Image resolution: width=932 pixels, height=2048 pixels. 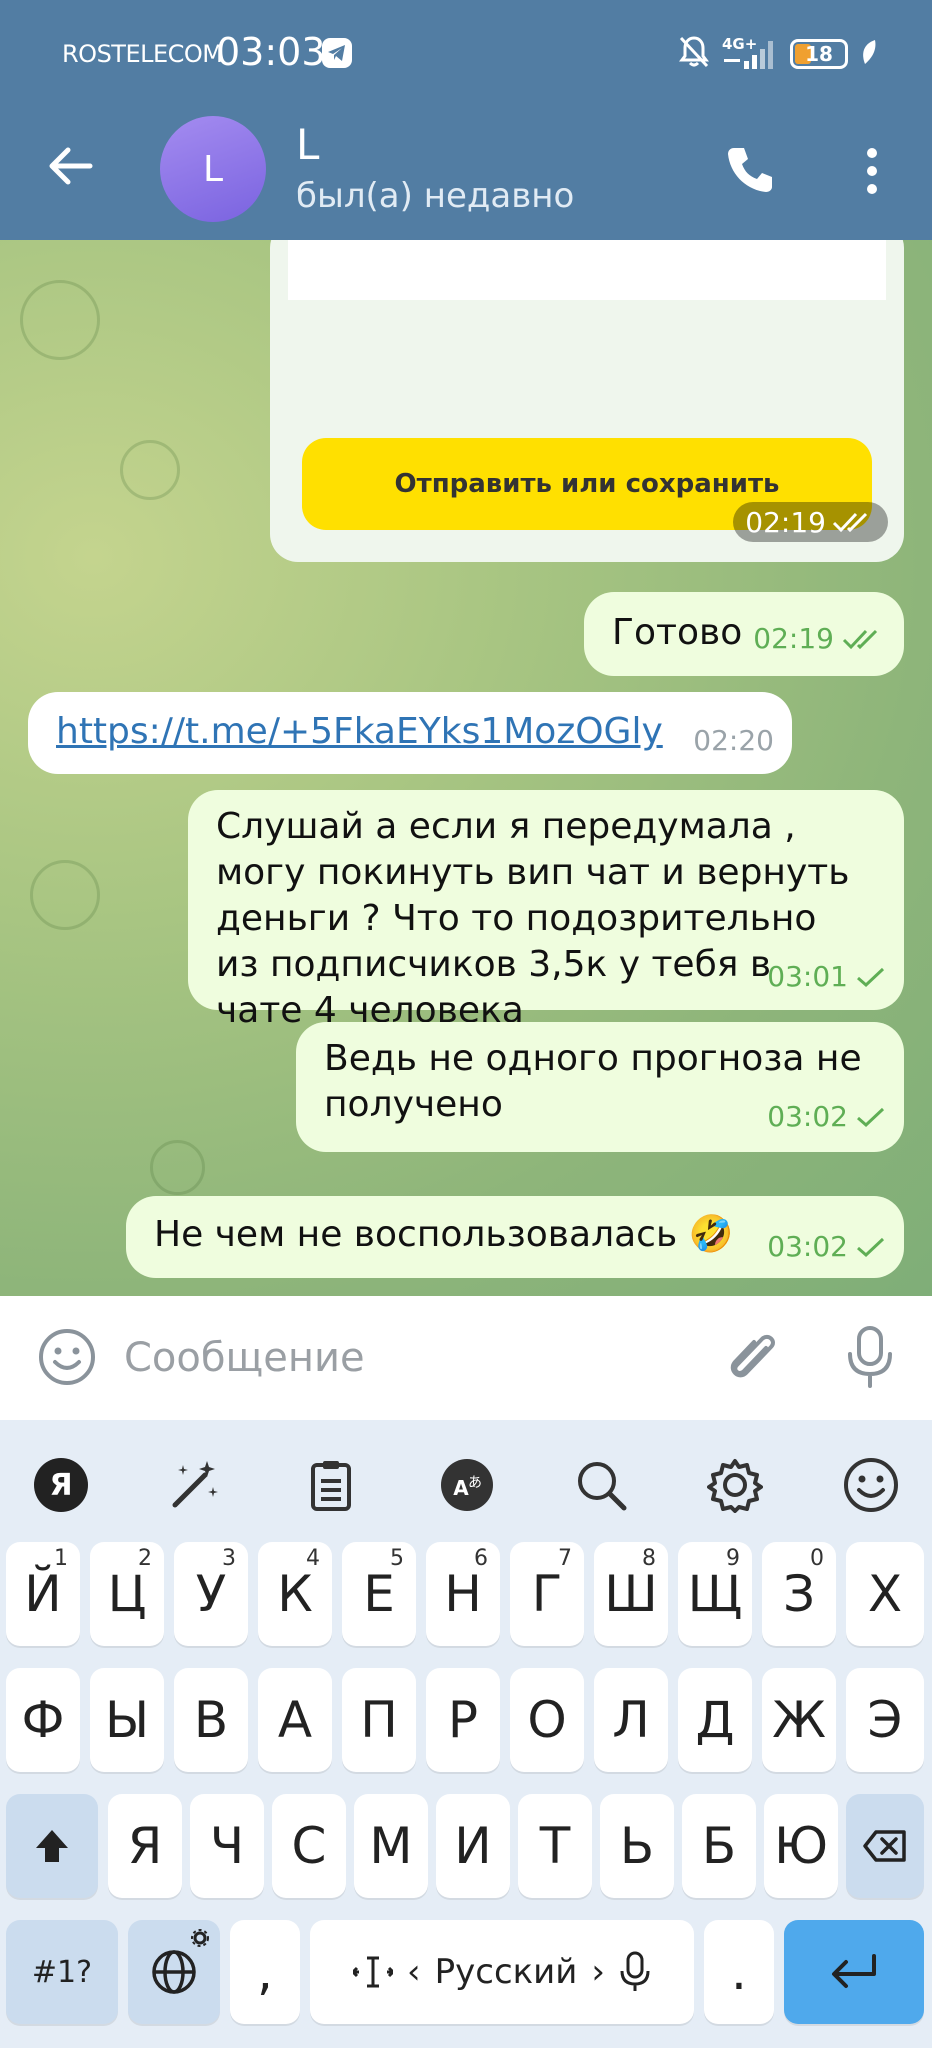 I want to click on key-letter: Ч, so click(x=227, y=1846).